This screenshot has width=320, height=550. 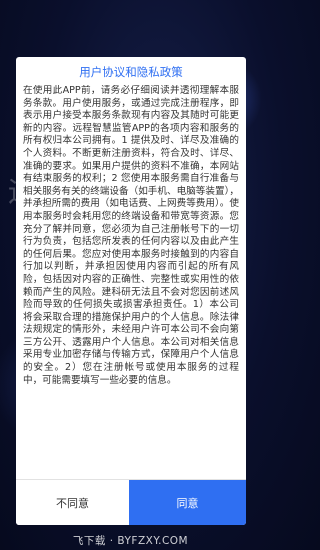 What do you see at coordinates (131, 72) in the screenshot?
I see `dialog-title: 用户协议和隐私政策` at bounding box center [131, 72].